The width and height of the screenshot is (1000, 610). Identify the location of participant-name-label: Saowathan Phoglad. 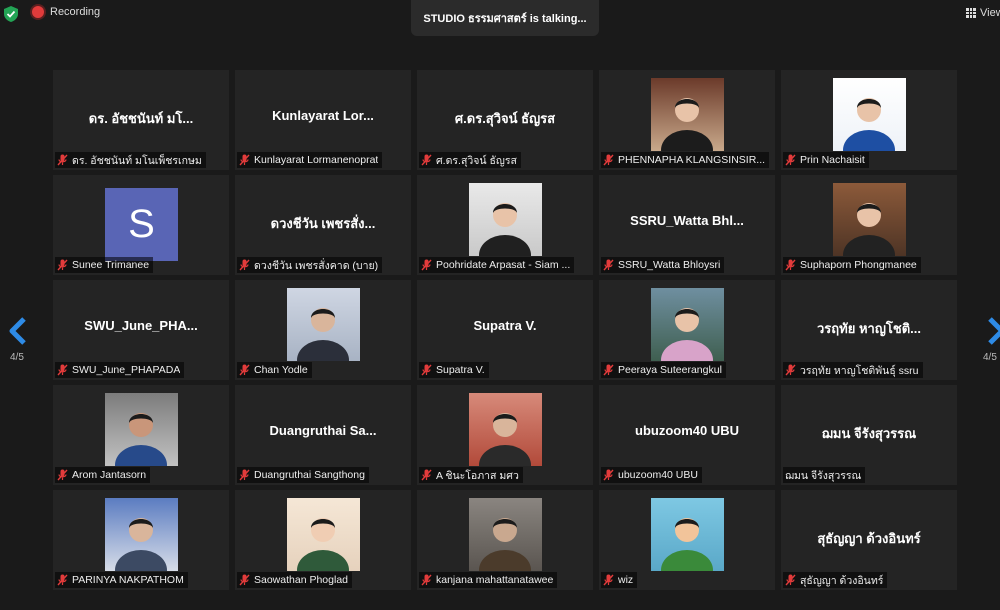
(301, 580).